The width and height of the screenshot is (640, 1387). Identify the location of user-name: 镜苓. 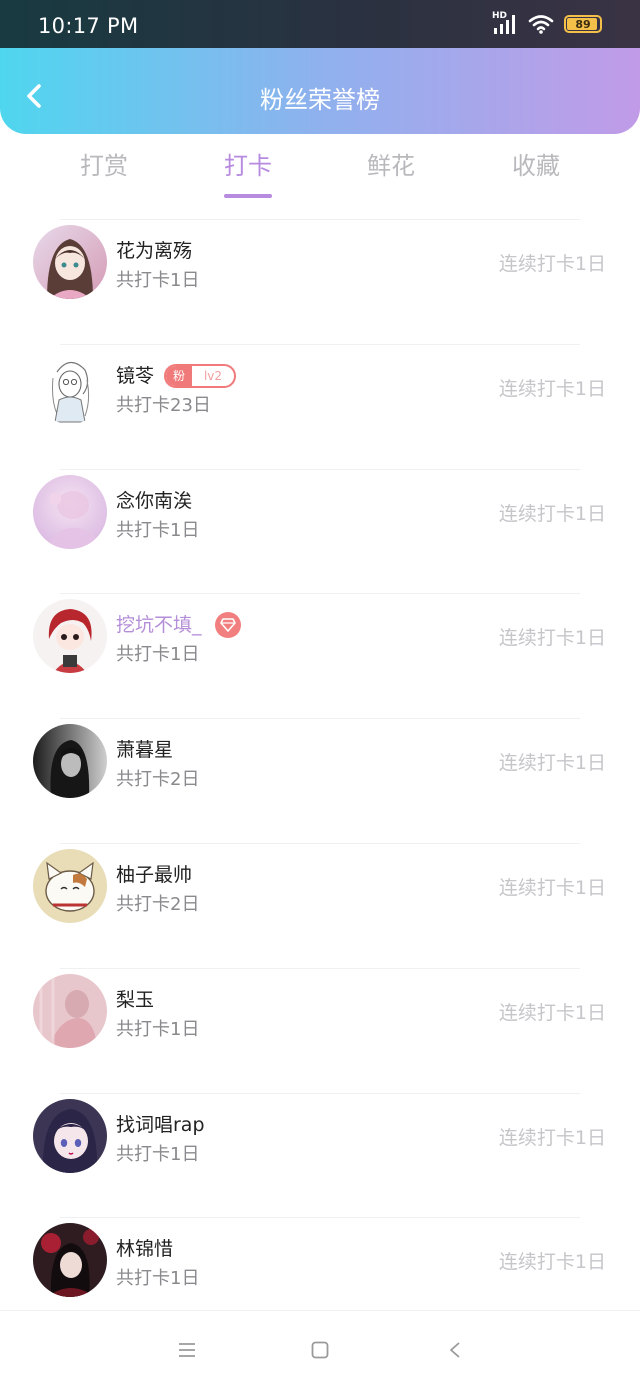
(135, 374).